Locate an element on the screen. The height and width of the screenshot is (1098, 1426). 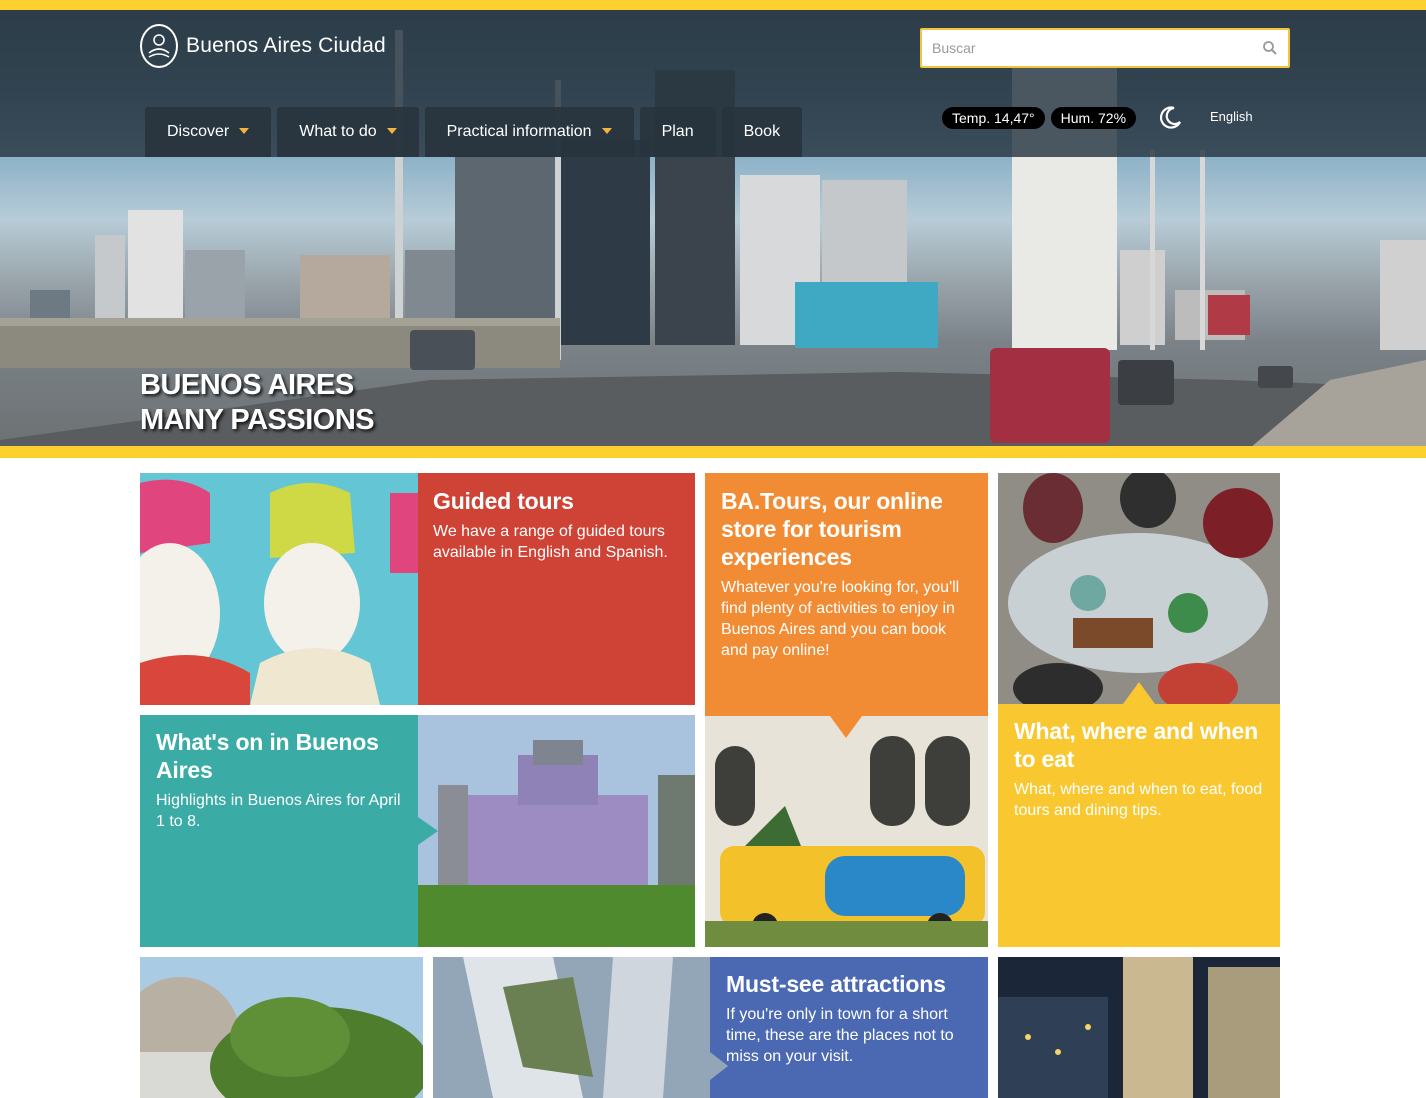
hero-tagline-line1: BUENOS AIRES is located at coordinates (247, 385).